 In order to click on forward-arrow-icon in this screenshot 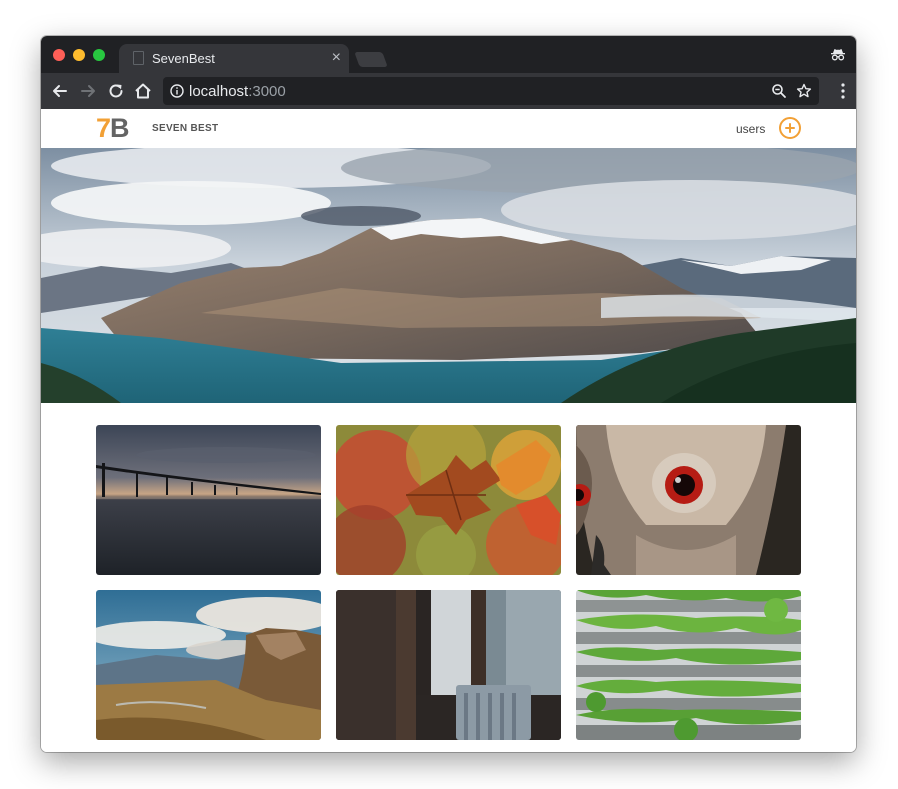, I will do `click(88, 91)`.